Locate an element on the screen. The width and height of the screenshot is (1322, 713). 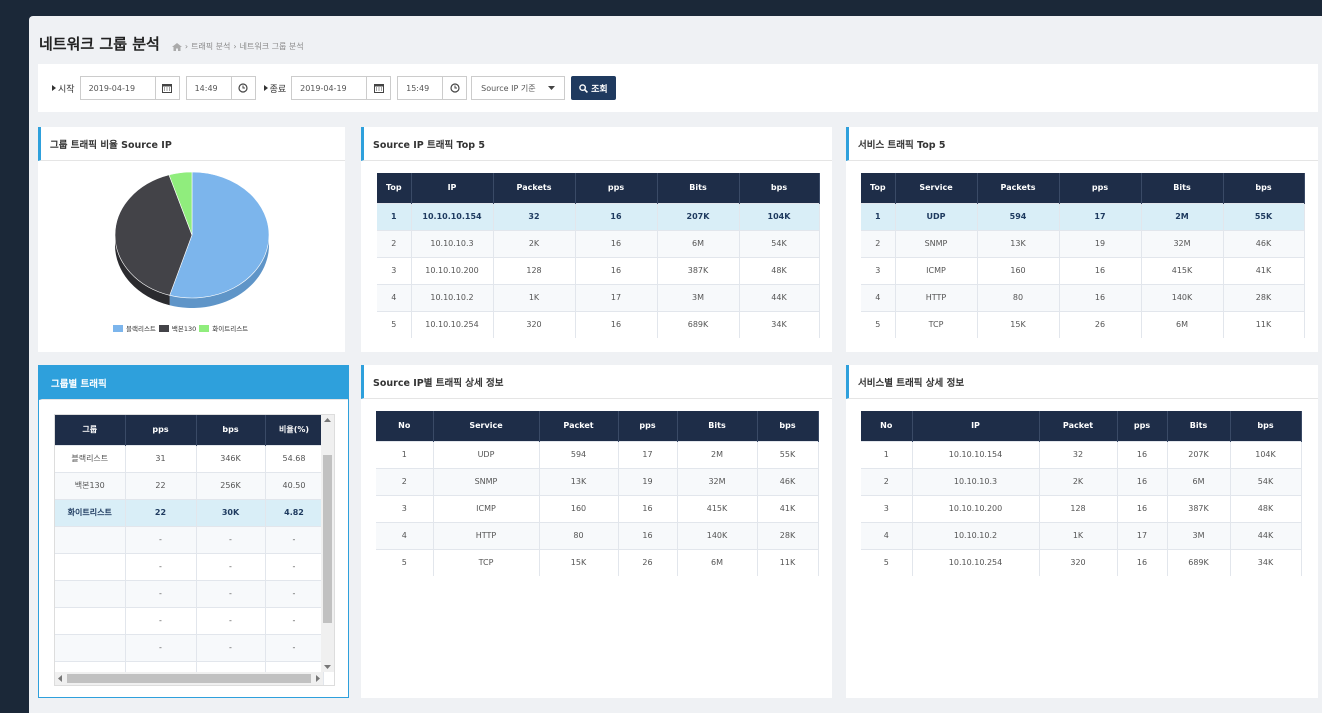
table-cell is located at coordinates (90, 539).